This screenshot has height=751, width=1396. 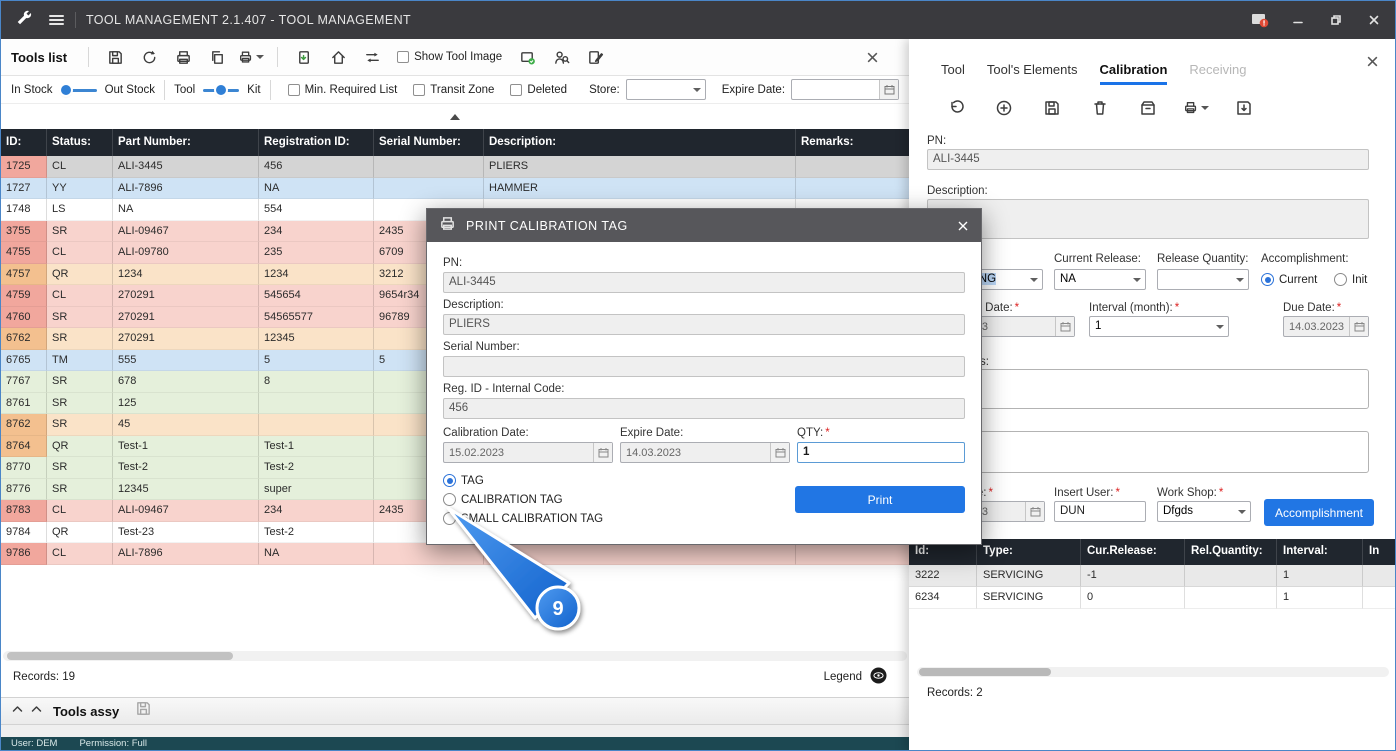 I want to click on transit-zone-checkbox: Transit Zone, so click(x=453, y=89).